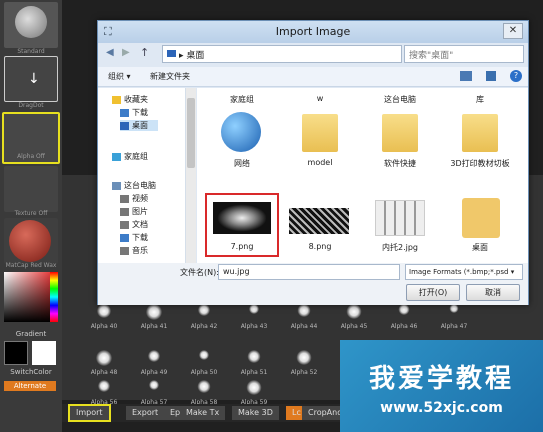 The width and height of the screenshot is (543, 432). I want to click on nav-this-pc: 这台电脑, so click(134, 185).